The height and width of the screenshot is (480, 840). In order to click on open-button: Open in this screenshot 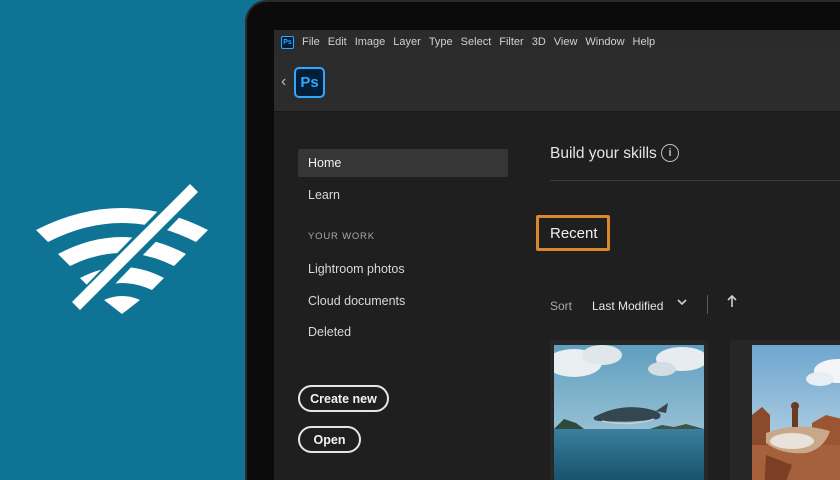, I will do `click(329, 439)`.